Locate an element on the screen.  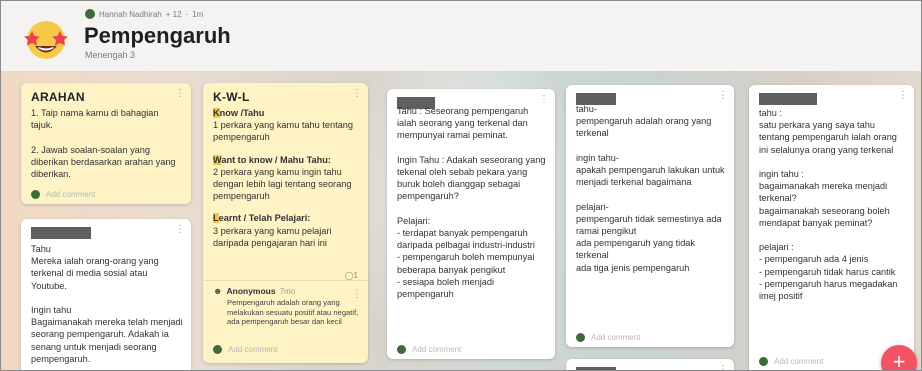
know-highlight: K is located at coordinates (216, 113).